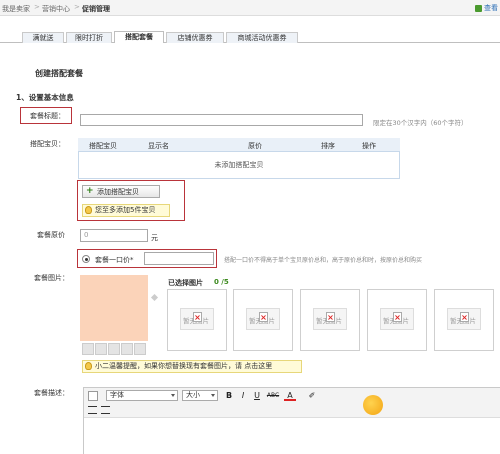 The image size is (500, 454). Describe the element at coordinates (179, 258) in the screenshot. I see `fixed-price-input` at that location.